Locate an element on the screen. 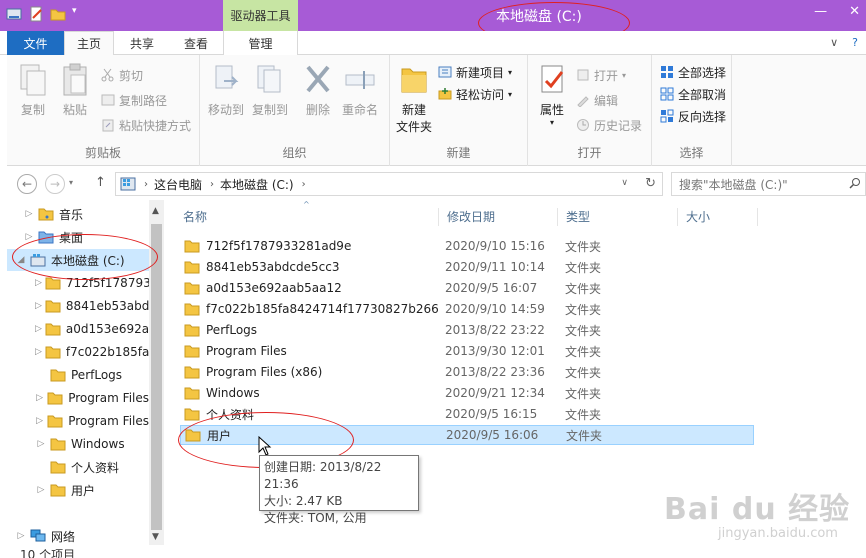  open-button: 打开 ▾ is located at coordinates (601, 75).